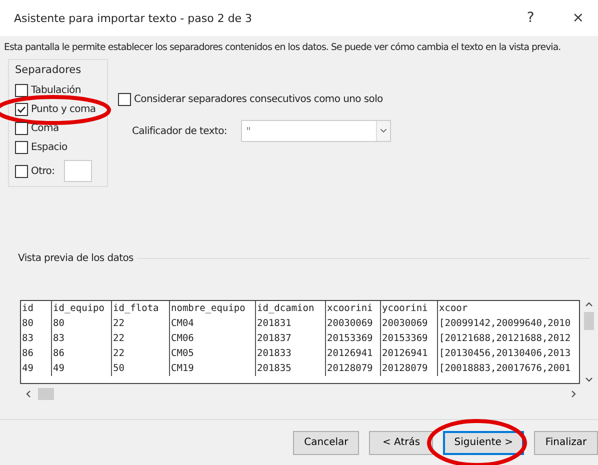  Describe the element at coordinates (212, 338) in the screenshot. I see `table-cell: CM06` at that location.